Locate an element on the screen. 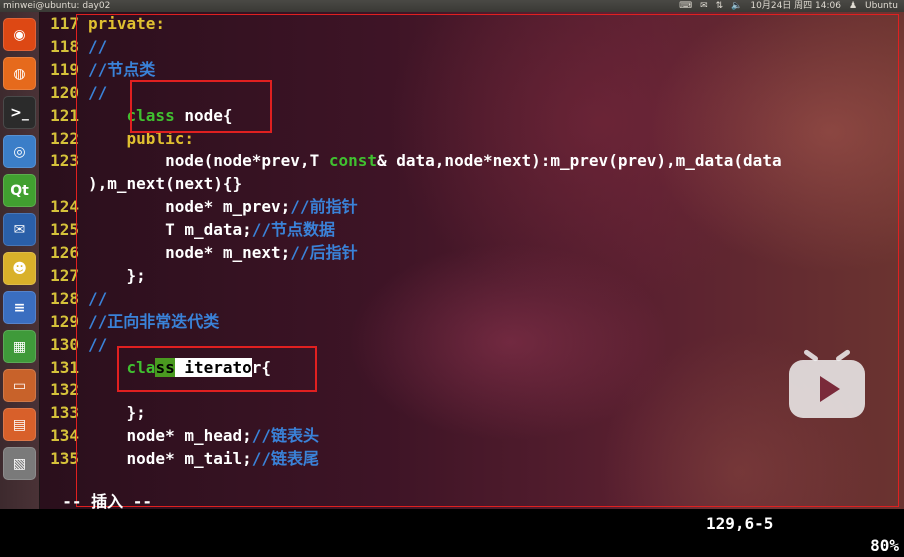 The width and height of the screenshot is (904, 557). scroll-percent: 80% is located at coordinates (884, 545).